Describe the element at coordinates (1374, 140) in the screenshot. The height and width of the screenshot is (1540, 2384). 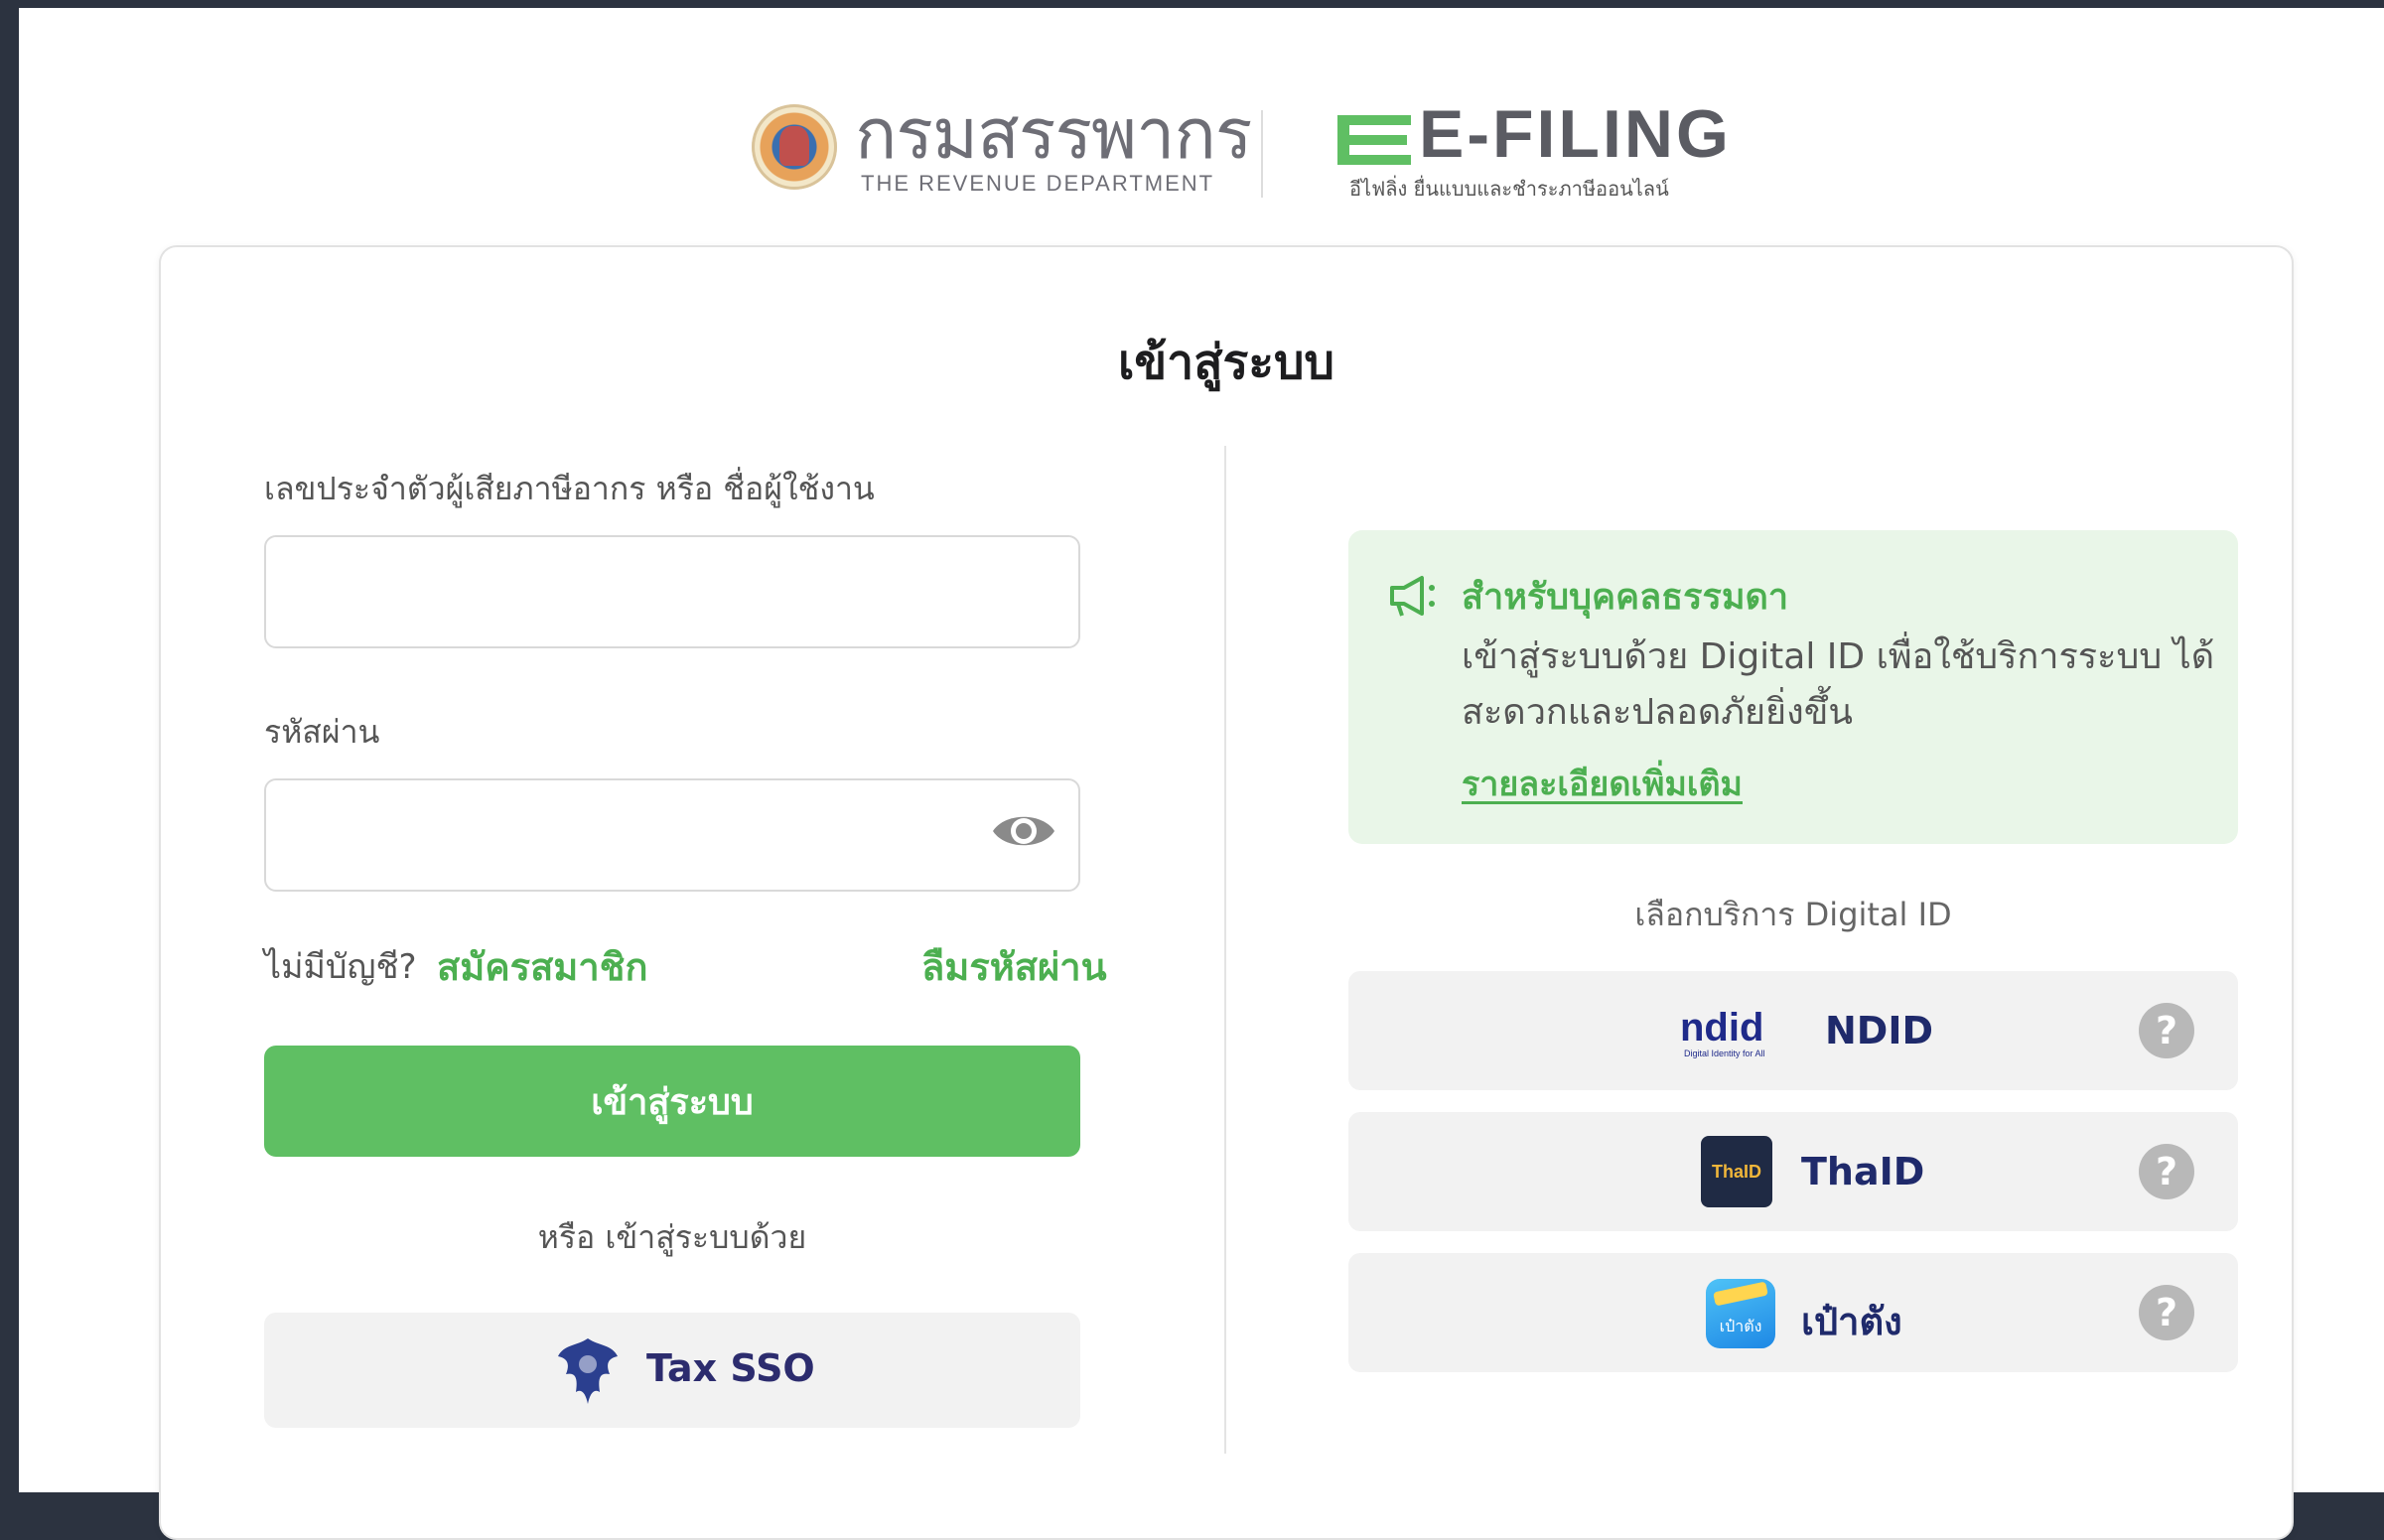
I see `efiling-mark-icon` at that location.